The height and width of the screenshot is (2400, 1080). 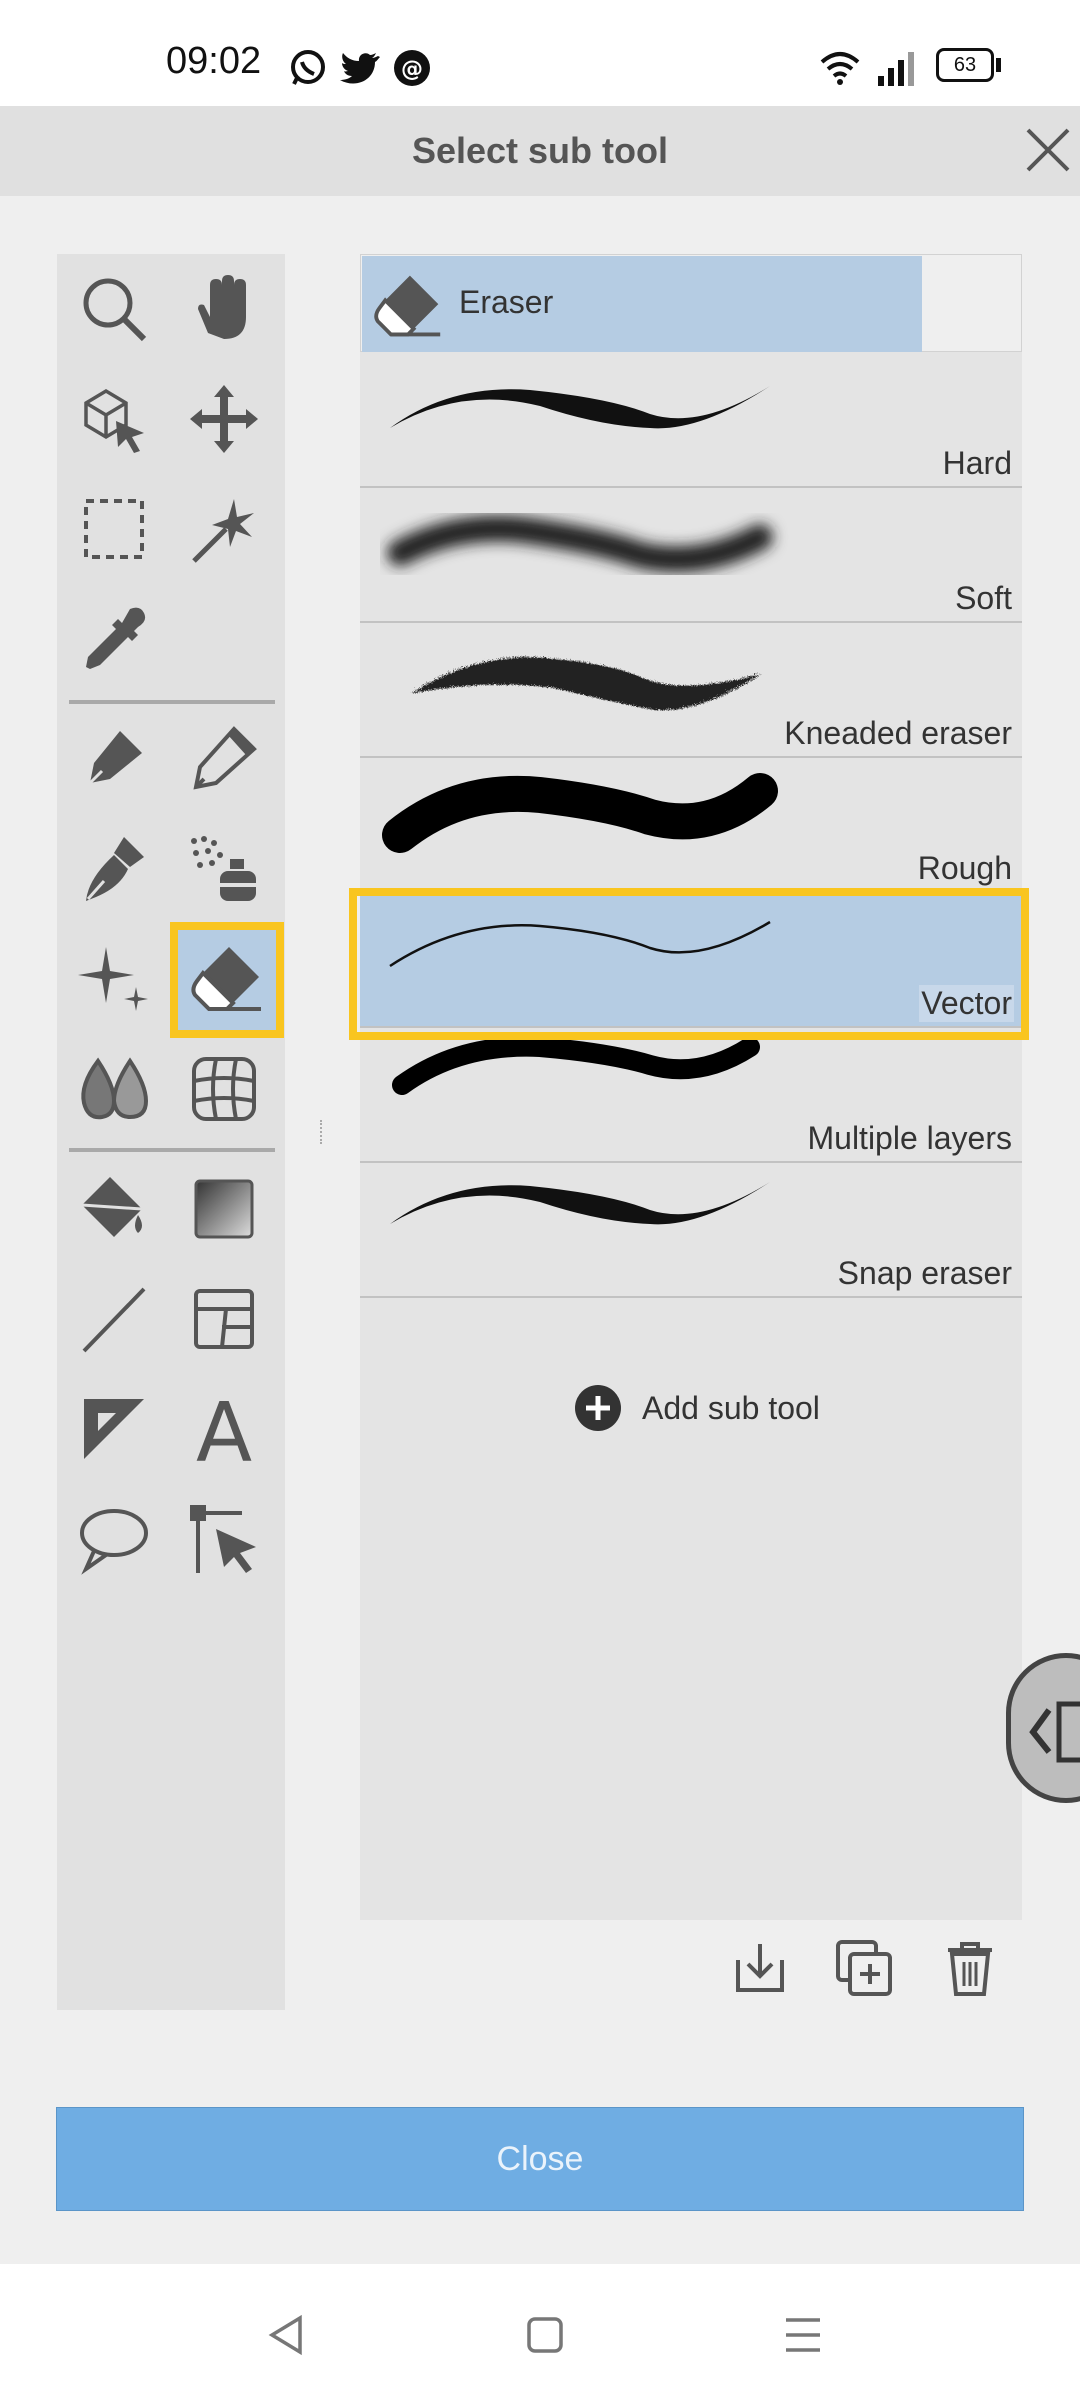 I want to click on add-sub-tool-button: Add sub tool, so click(x=697, y=1408).